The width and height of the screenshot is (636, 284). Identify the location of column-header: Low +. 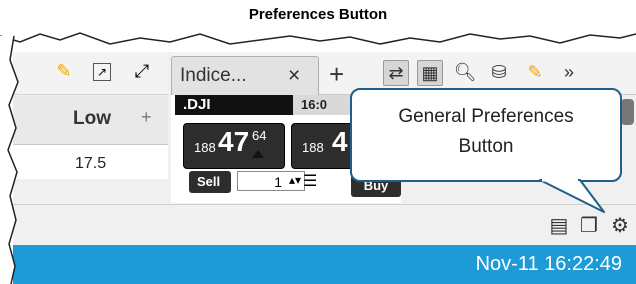
(90, 120).